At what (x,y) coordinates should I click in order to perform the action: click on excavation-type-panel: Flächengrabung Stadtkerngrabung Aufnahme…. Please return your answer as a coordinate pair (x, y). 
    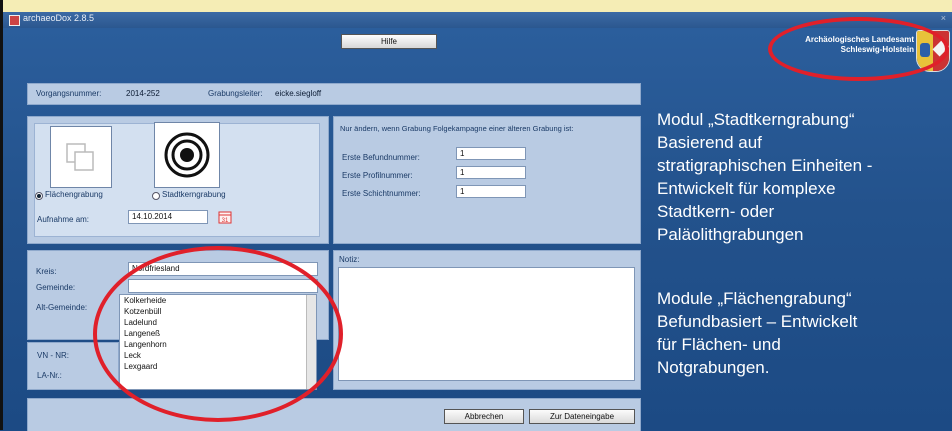
    Looking at the image, I should click on (178, 180).